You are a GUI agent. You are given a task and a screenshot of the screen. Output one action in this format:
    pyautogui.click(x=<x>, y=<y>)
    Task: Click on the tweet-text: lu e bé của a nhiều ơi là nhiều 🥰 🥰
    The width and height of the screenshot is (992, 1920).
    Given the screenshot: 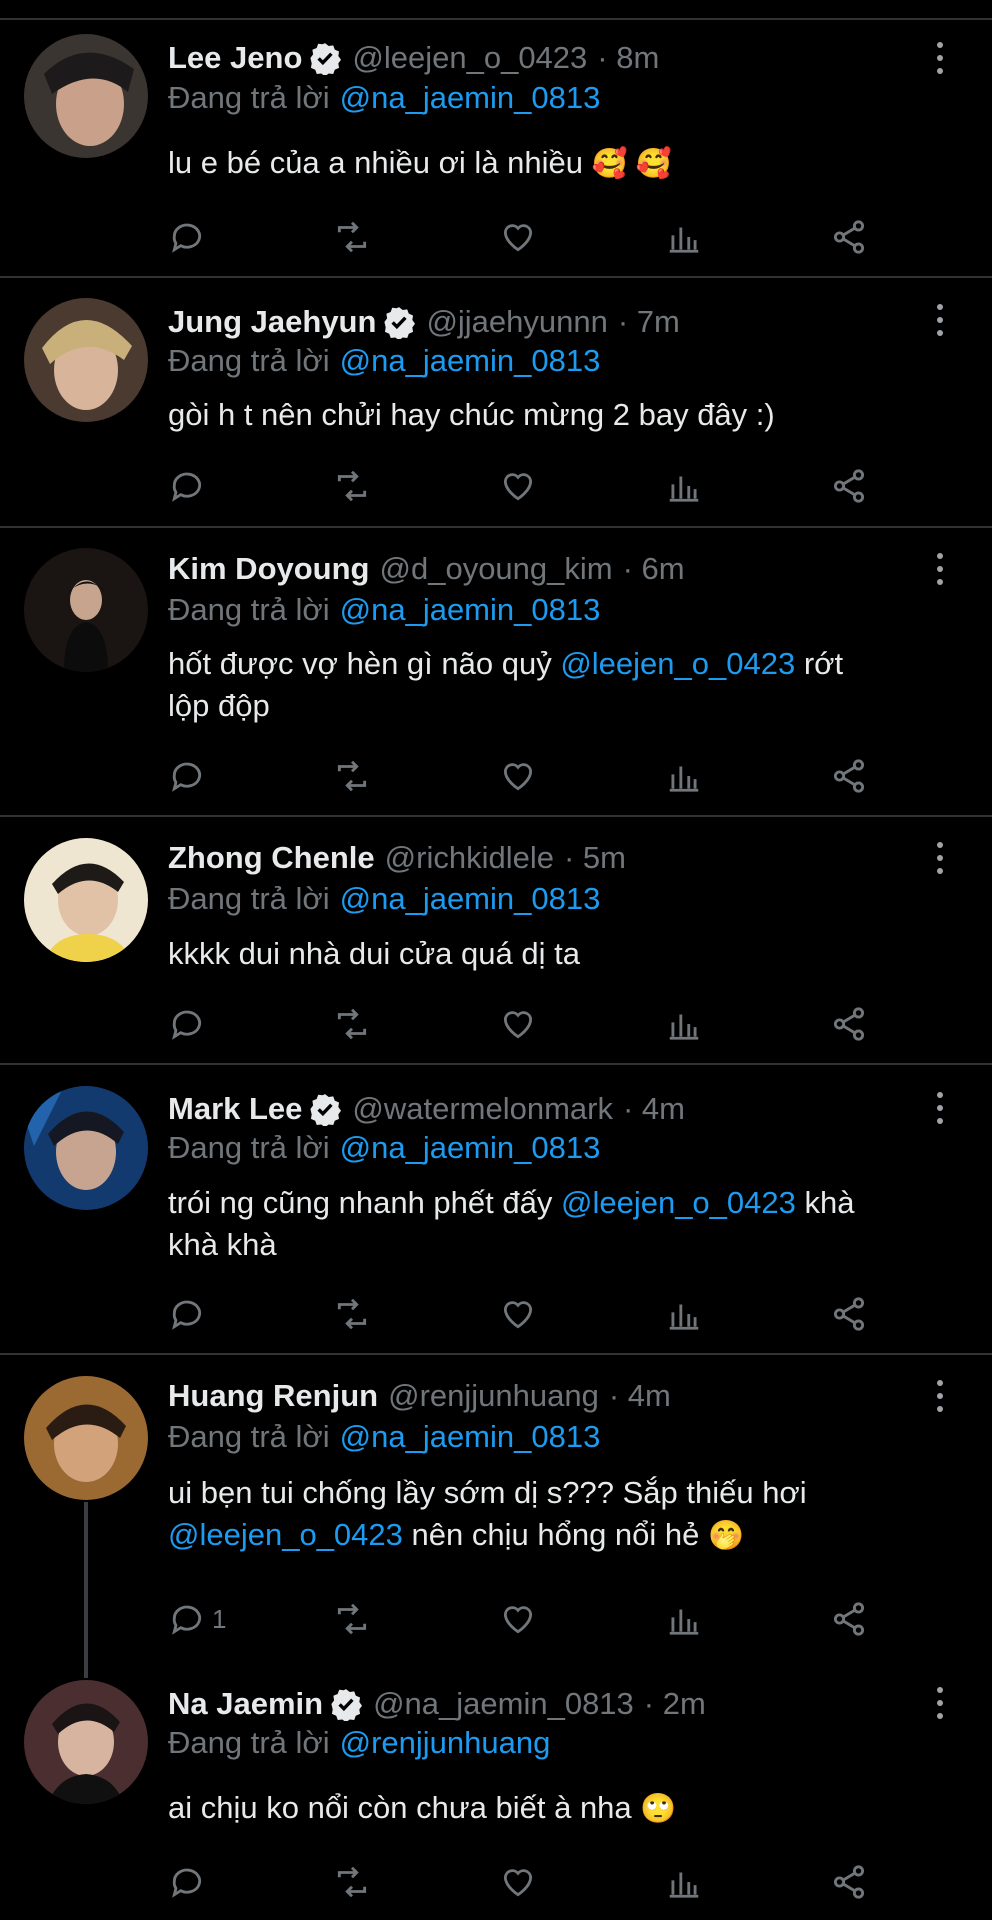 What is the action you would take?
    pyautogui.click(x=420, y=162)
    